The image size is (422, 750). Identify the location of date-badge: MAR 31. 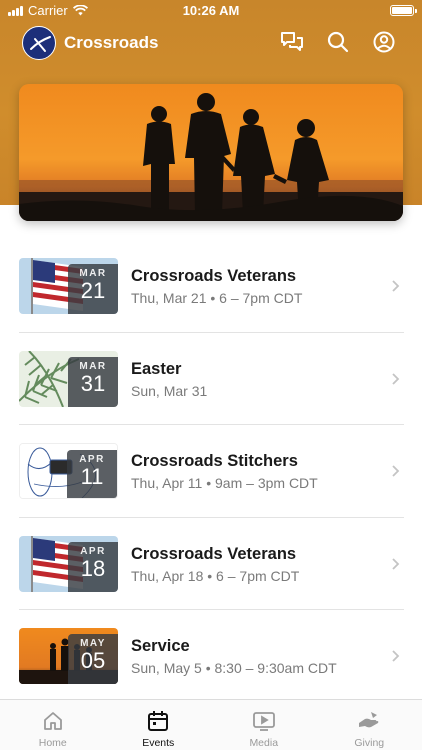
(93, 381).